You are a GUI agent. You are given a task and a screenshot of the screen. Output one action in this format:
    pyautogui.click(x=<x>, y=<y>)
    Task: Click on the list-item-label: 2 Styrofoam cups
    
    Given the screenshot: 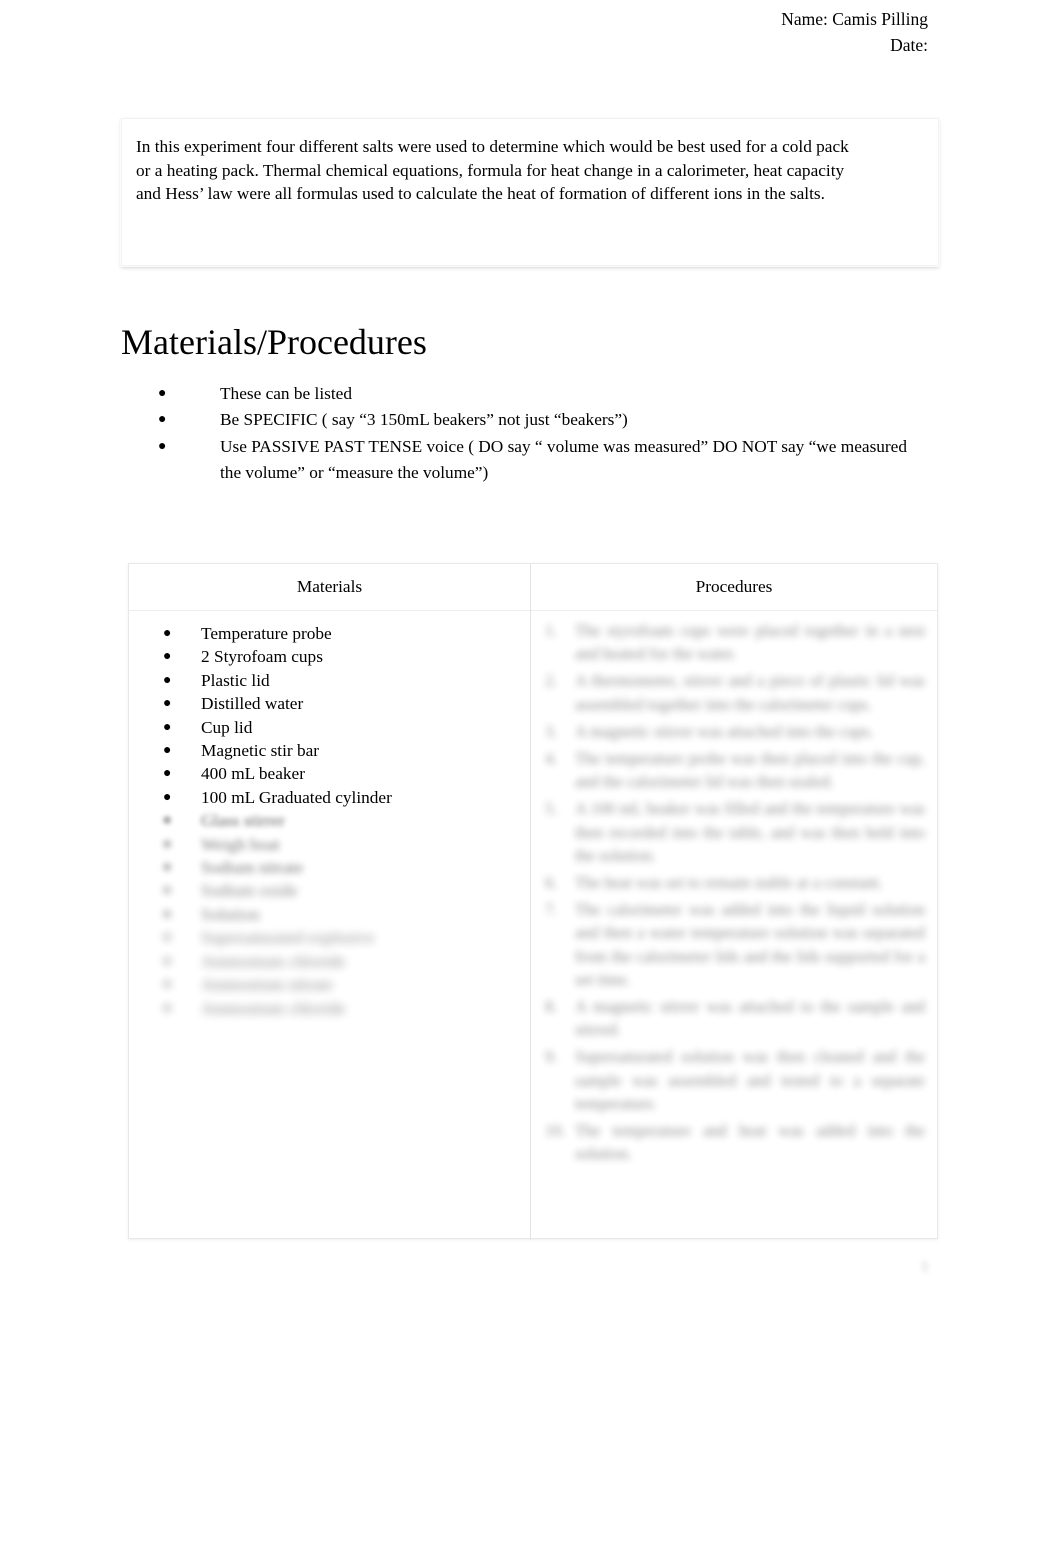 What is the action you would take?
    pyautogui.click(x=262, y=657)
    